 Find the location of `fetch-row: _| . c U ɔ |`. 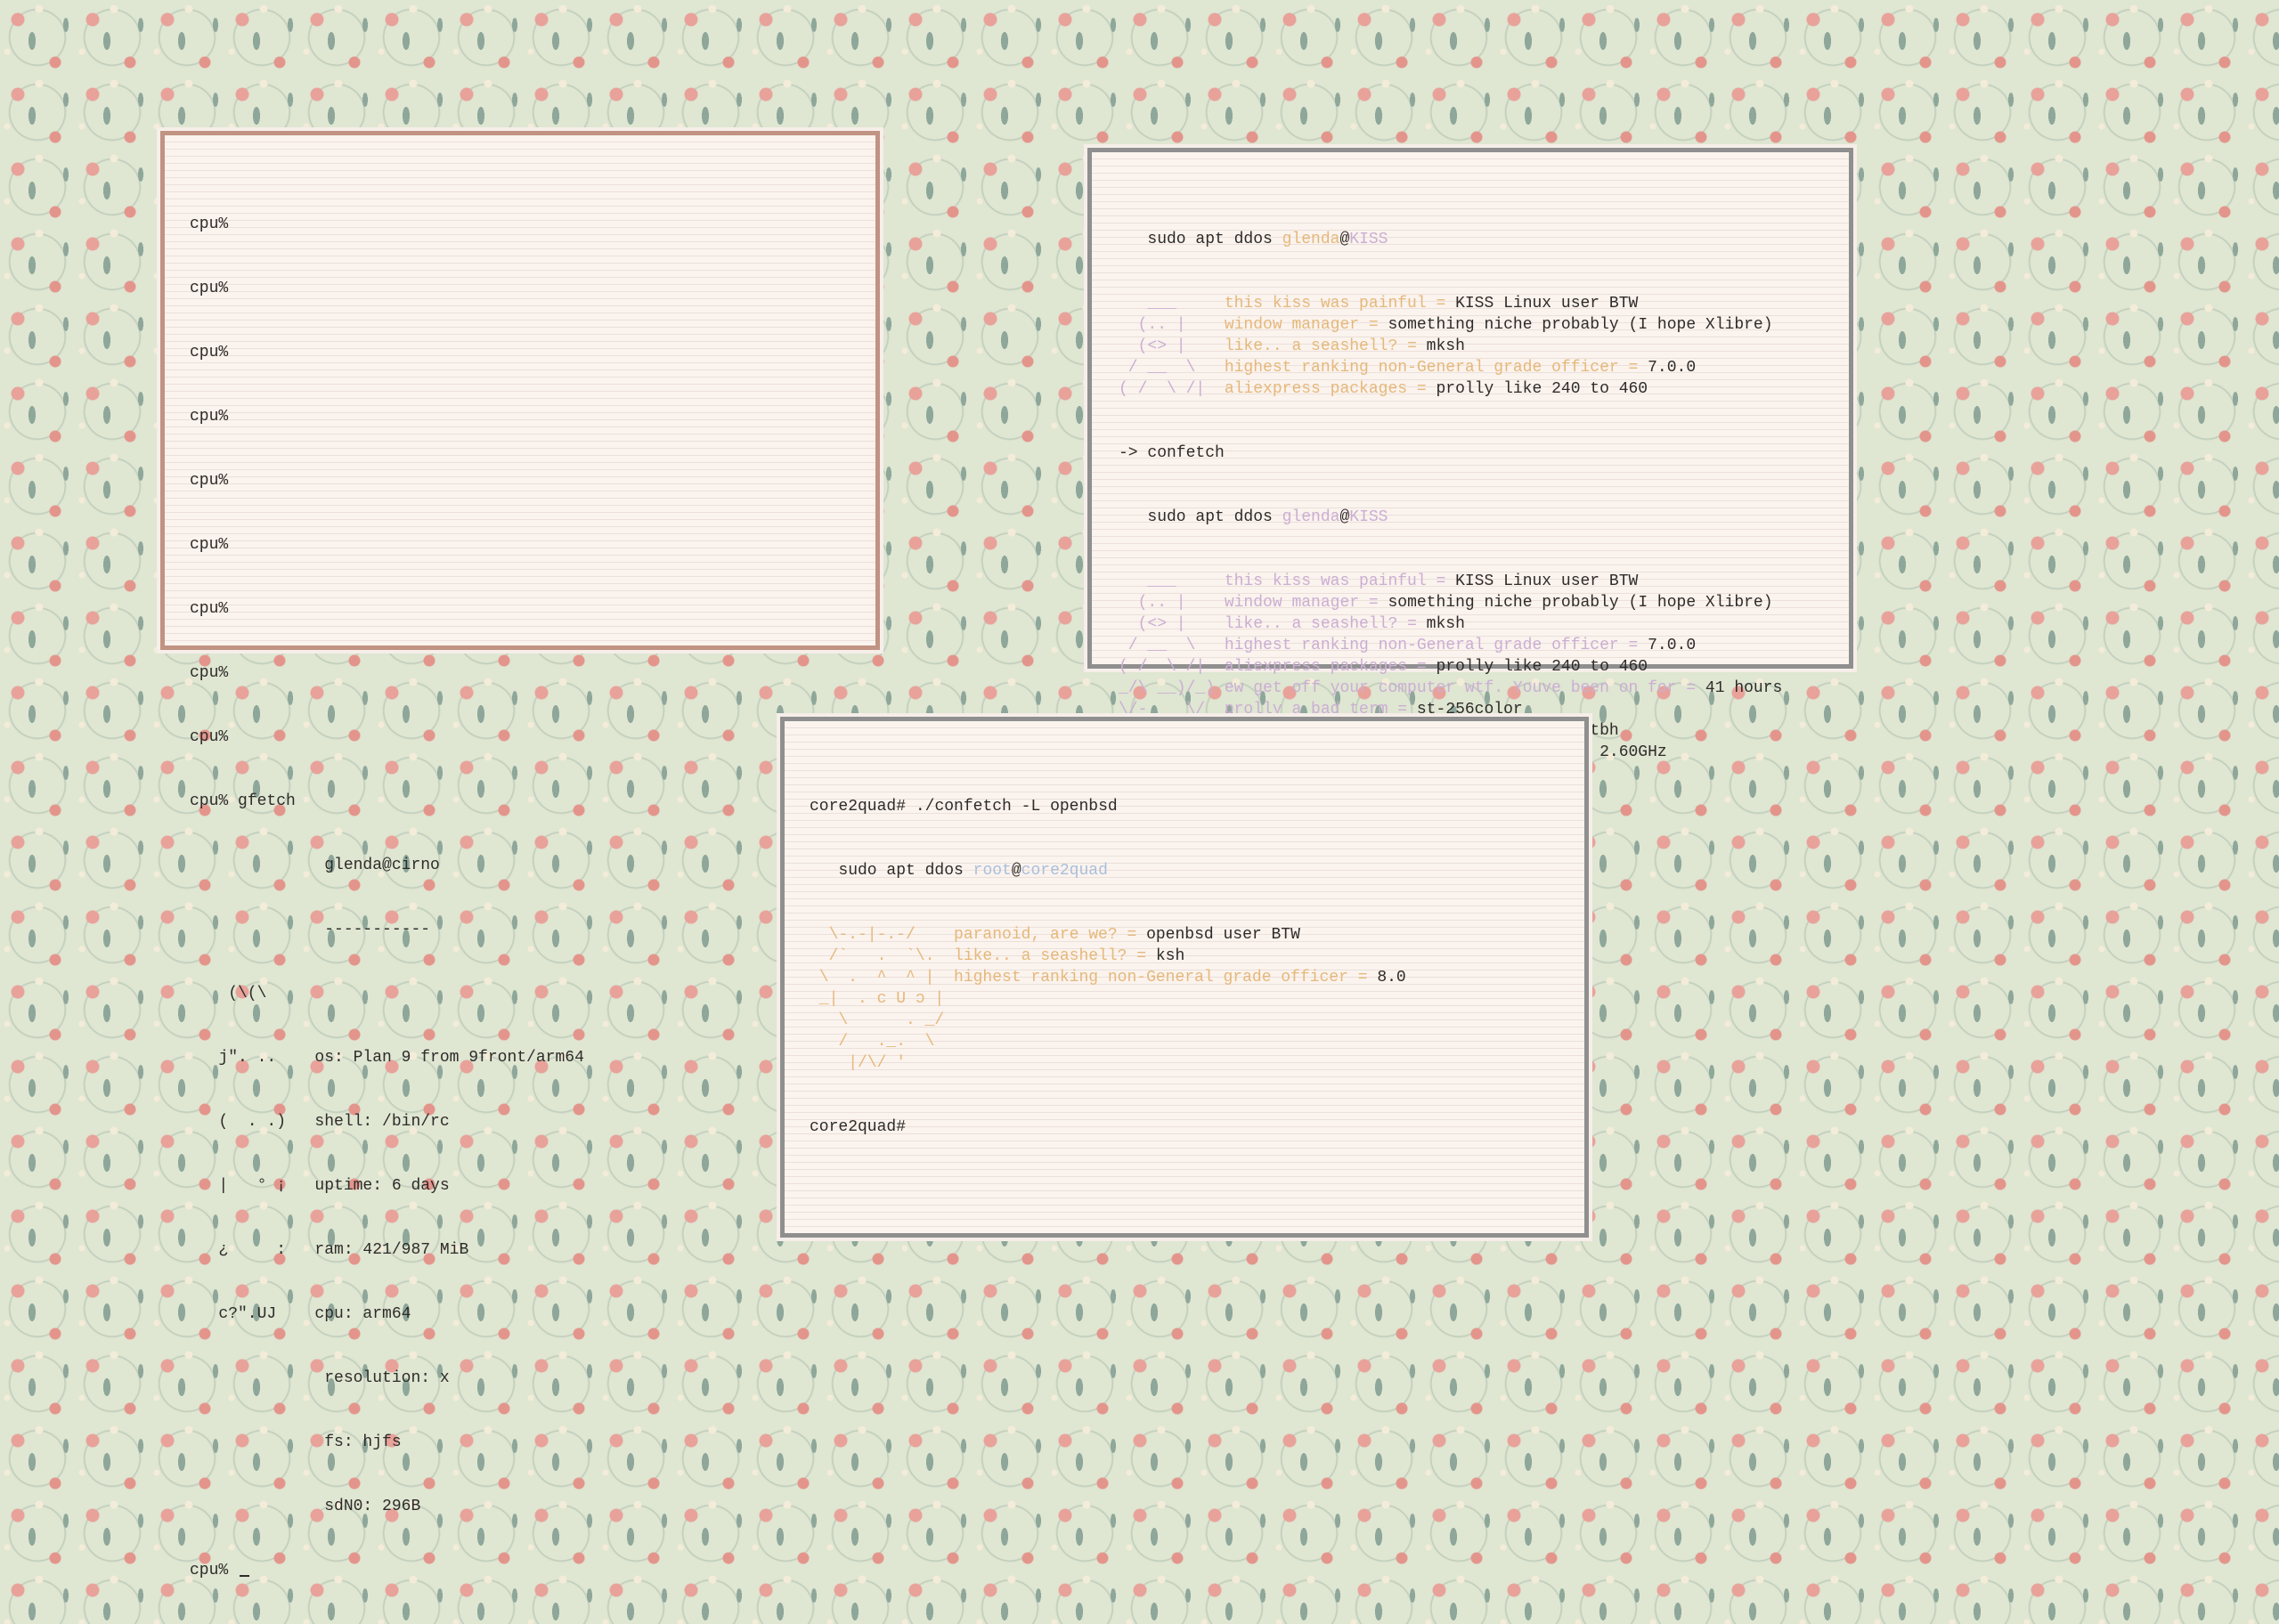

fetch-row: _| . c U ɔ | is located at coordinates (1108, 999).